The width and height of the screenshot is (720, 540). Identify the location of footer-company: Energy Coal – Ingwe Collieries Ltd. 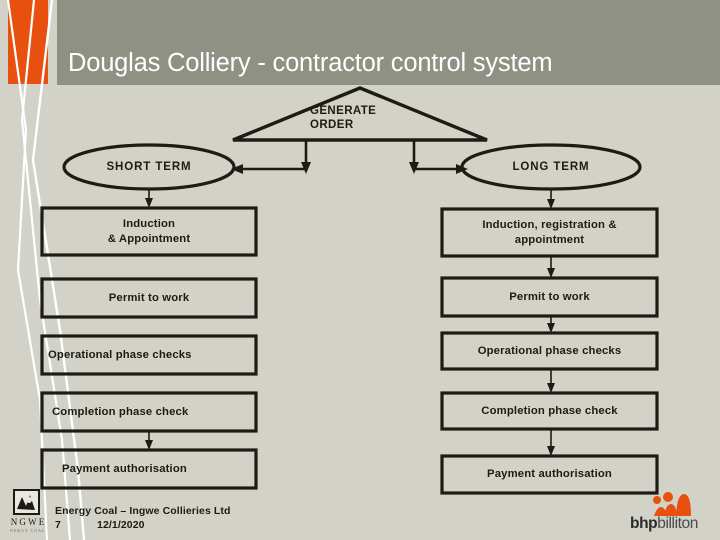
(143, 511).